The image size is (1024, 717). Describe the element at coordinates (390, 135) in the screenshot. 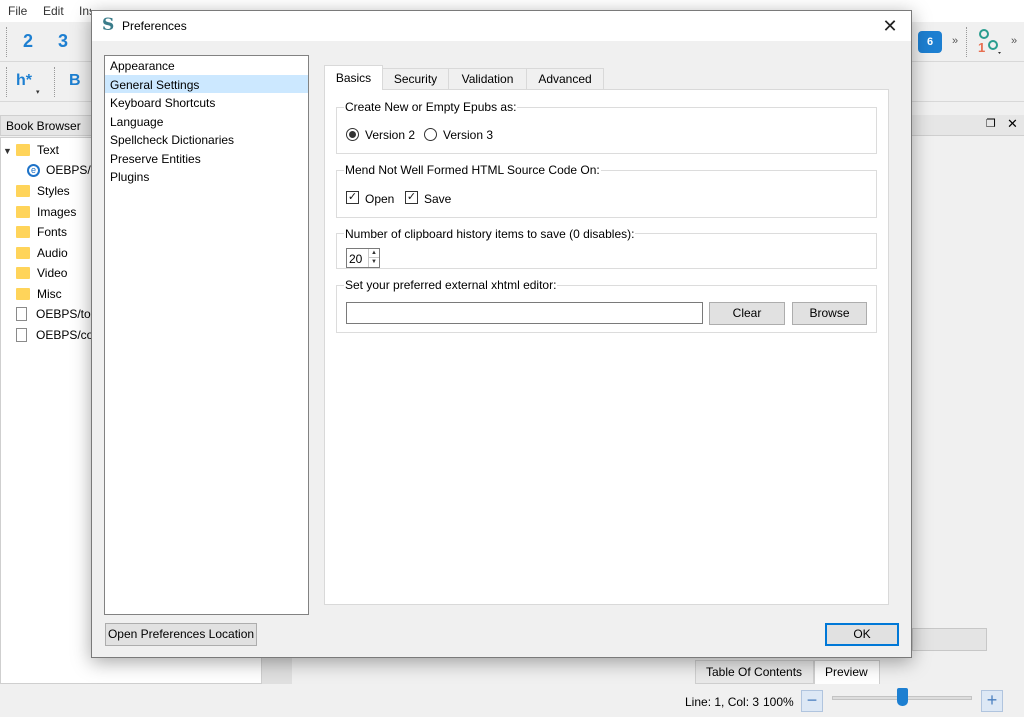

I see `version2-label: Version 2` at that location.